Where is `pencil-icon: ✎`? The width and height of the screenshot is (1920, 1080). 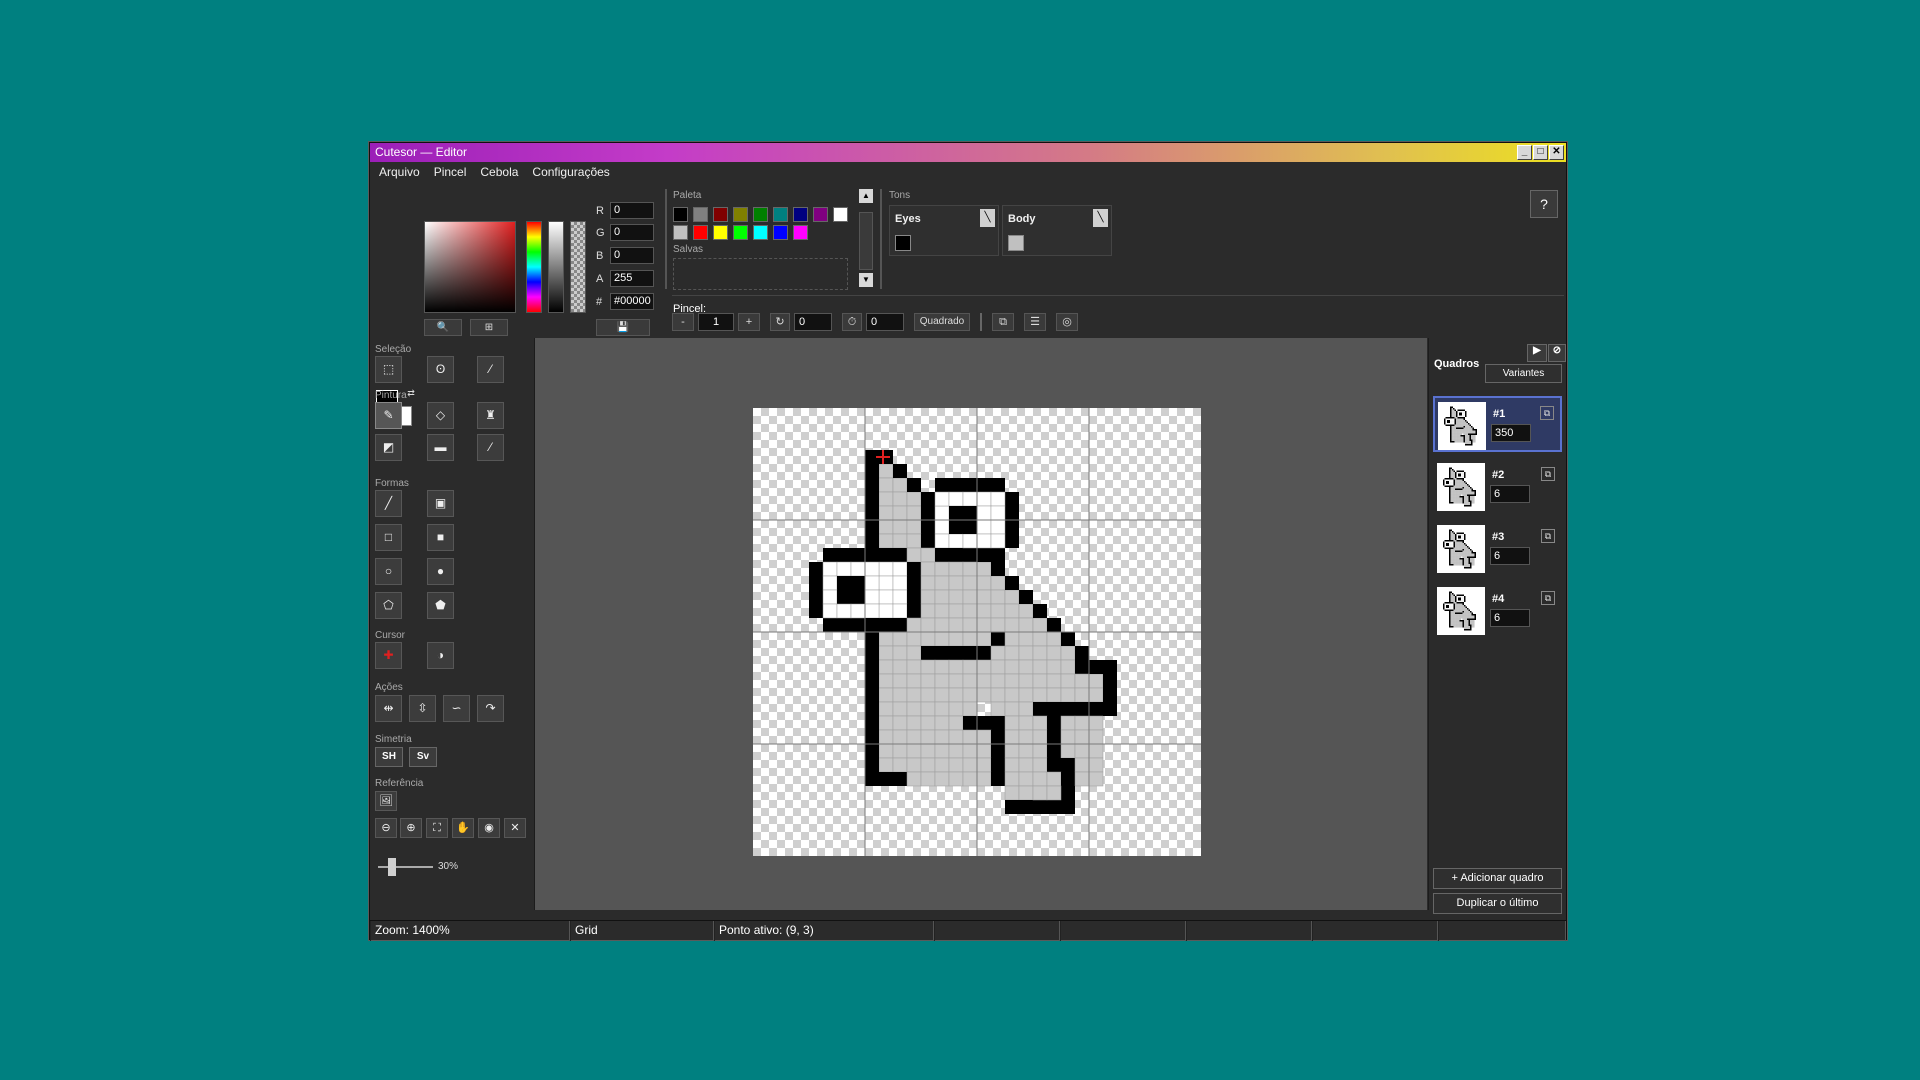 pencil-icon: ✎ is located at coordinates (388, 415).